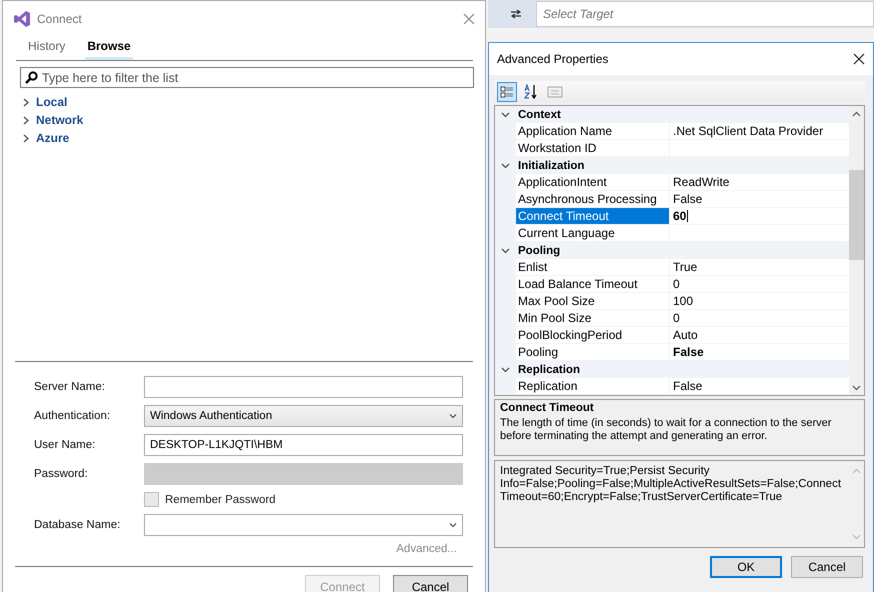 Image resolution: width=874 pixels, height=592 pixels. I want to click on checkbox-label: Remember Password, so click(220, 500).